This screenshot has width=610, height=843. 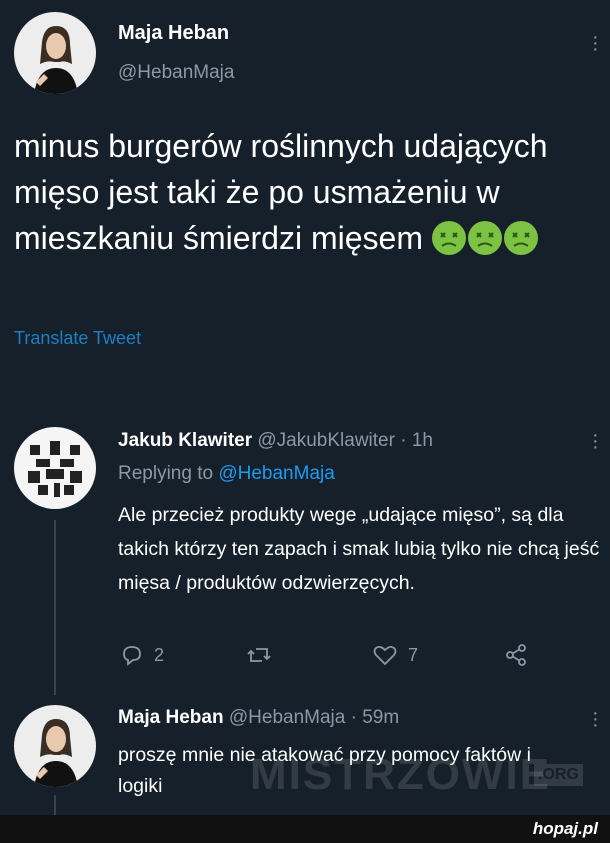 I want to click on like-action: 7, so click(x=395, y=655).